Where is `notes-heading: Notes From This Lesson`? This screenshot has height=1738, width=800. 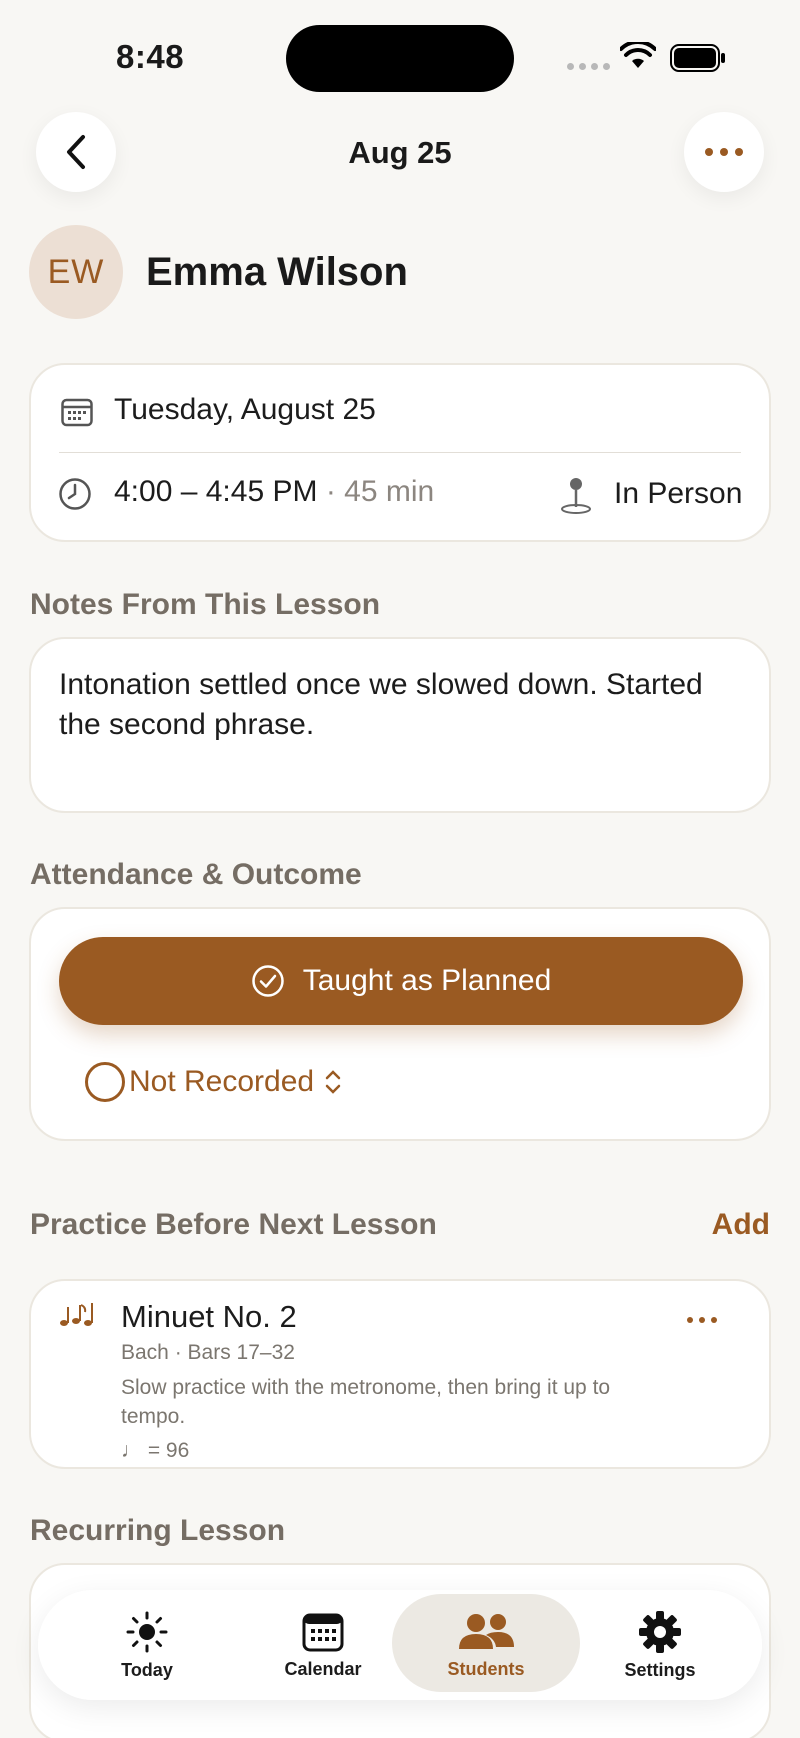
notes-heading: Notes From This Lesson is located at coordinates (205, 604).